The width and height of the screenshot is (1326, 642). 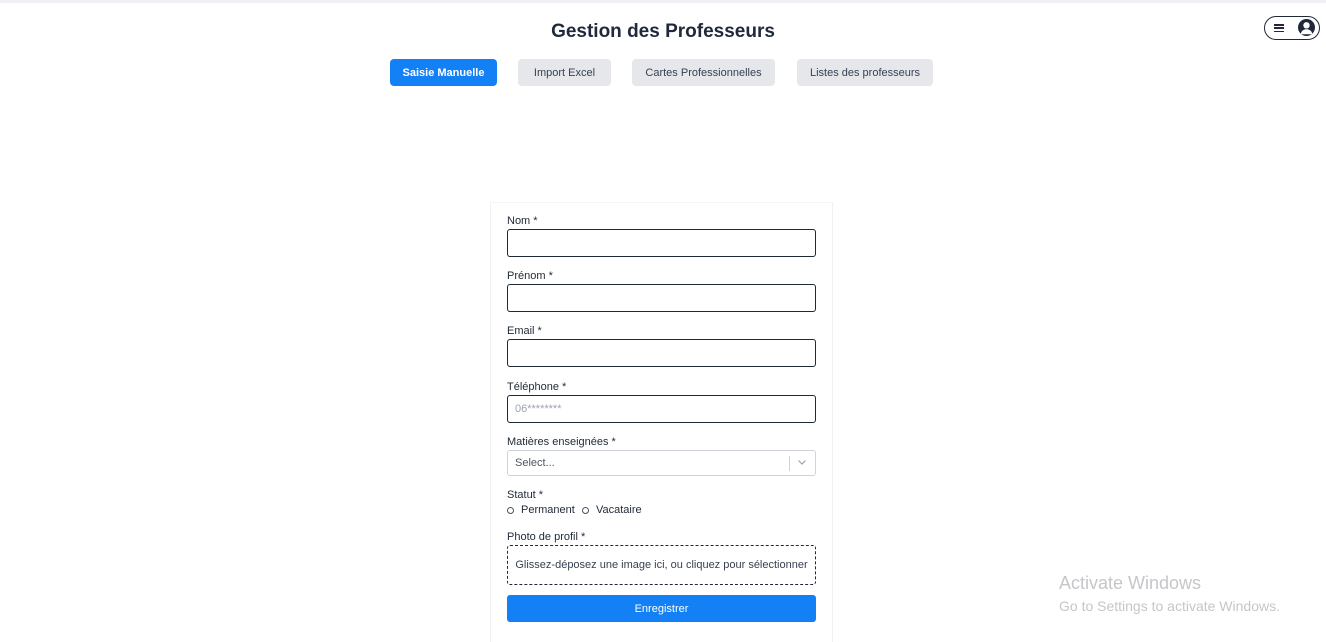 What do you see at coordinates (1279, 28) in the screenshot?
I see `hamburger-icon` at bounding box center [1279, 28].